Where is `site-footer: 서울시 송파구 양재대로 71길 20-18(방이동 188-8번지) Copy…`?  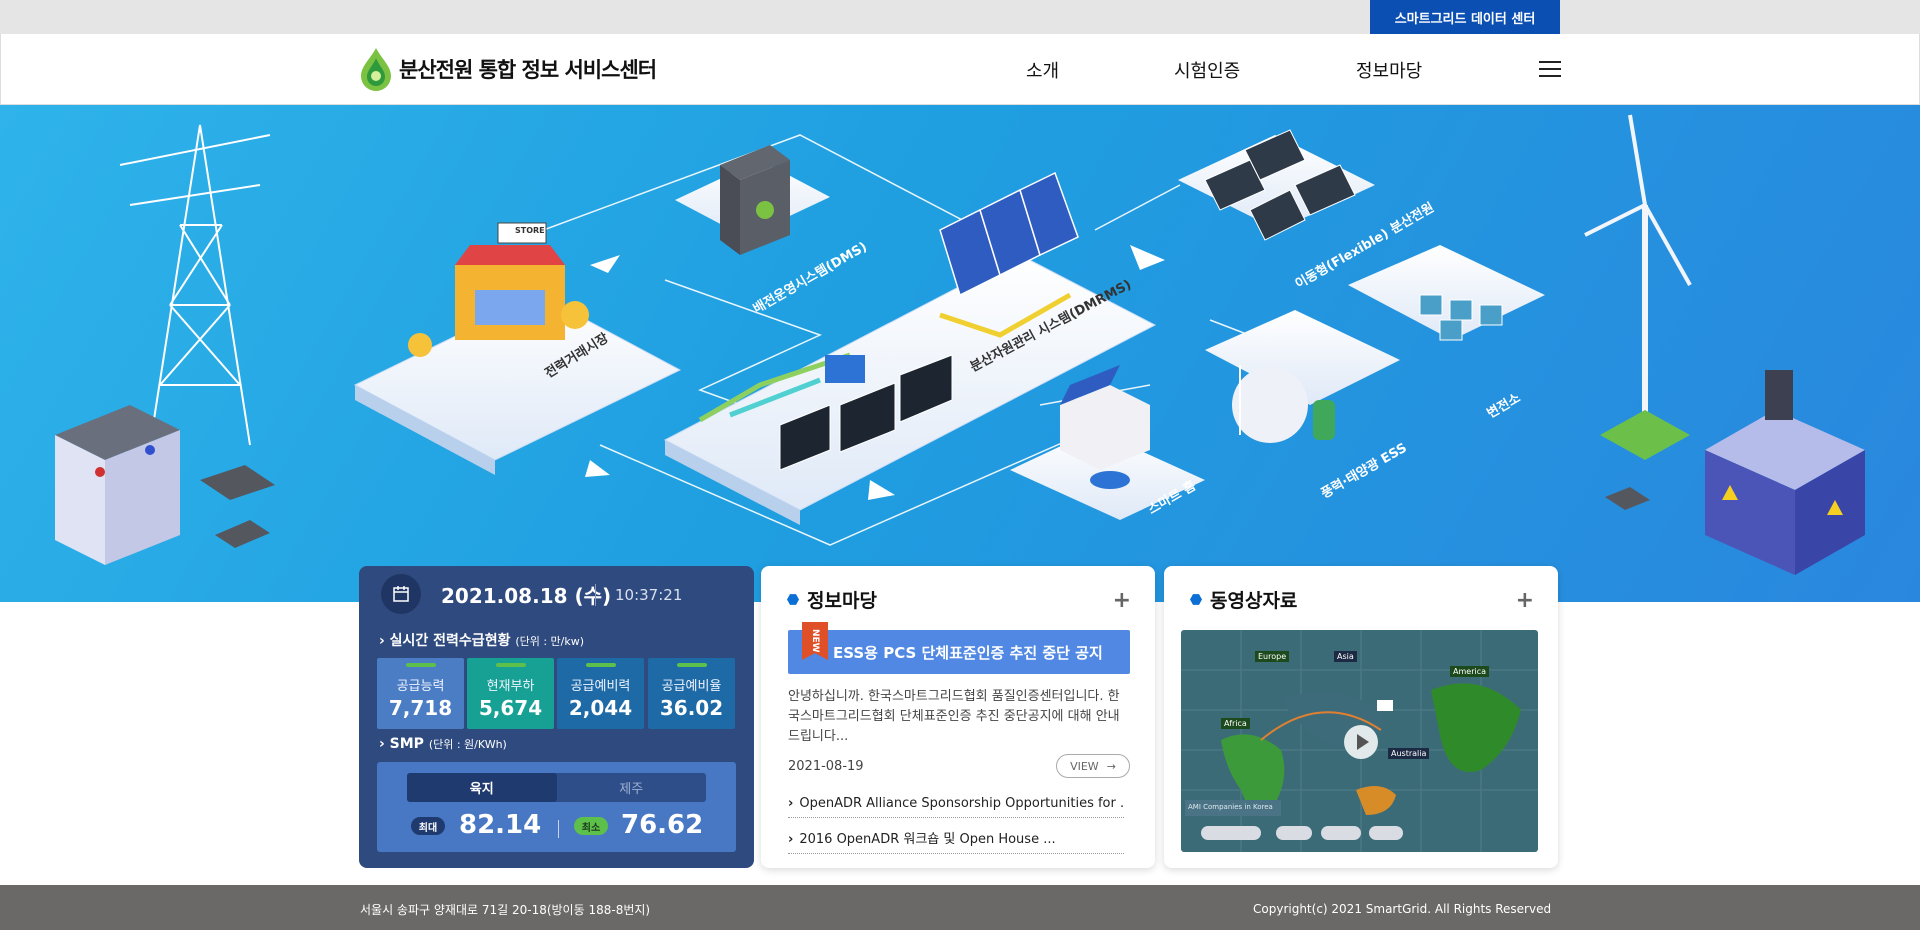 site-footer: 서울시 송파구 양재대로 71길 20-18(방이동 188-8번지) Copy… is located at coordinates (960, 907).